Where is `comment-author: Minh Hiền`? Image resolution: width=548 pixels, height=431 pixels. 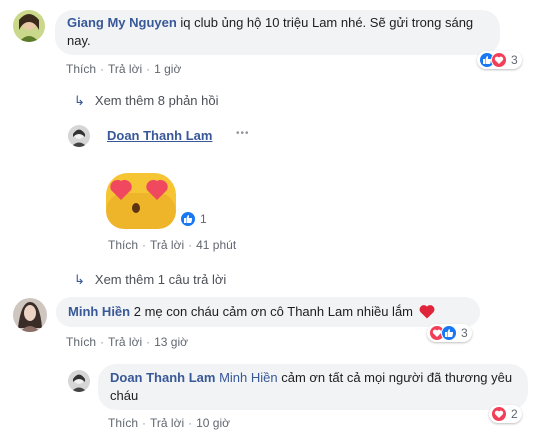 comment-author: Minh Hiền is located at coordinates (99, 311).